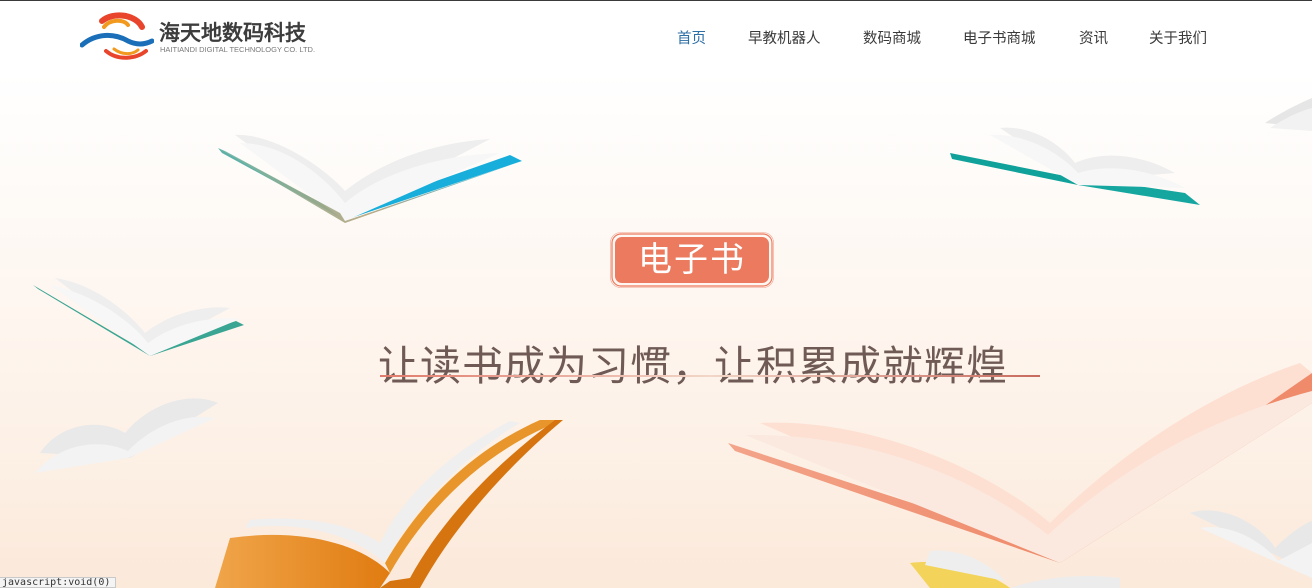 This screenshot has width=1312, height=588. I want to click on book-grey-left, so click(126, 435).